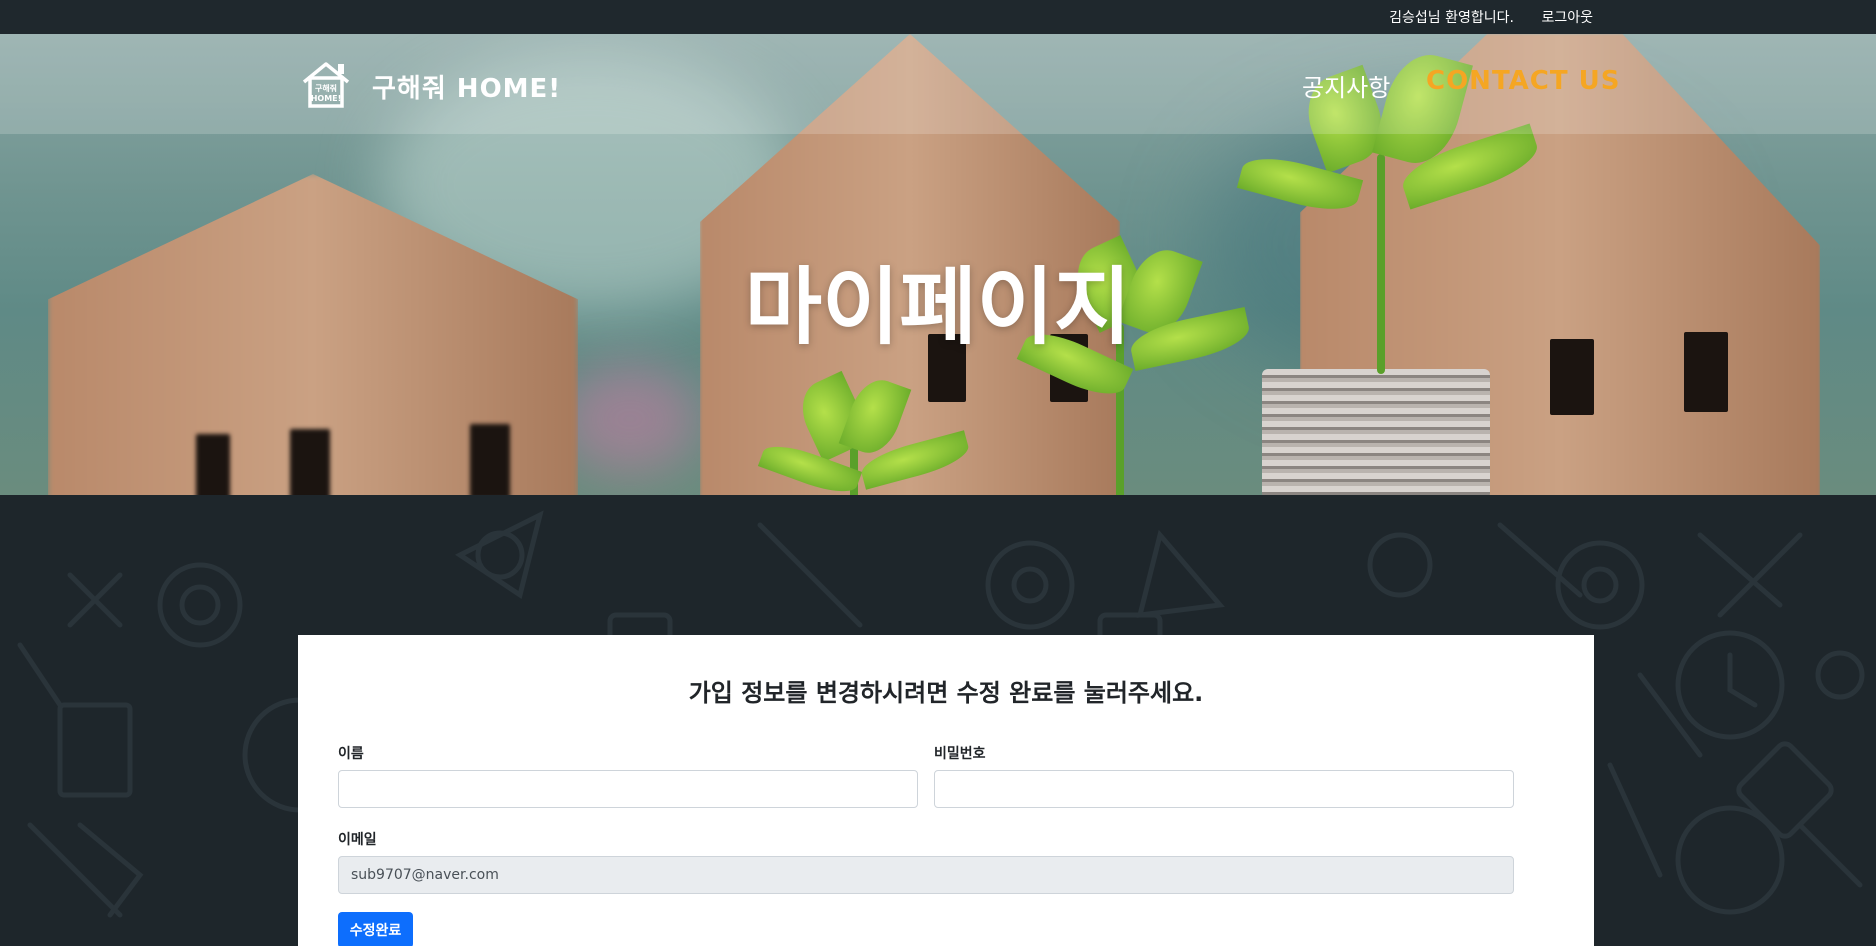  Describe the element at coordinates (630, 419) in the screenshot. I see `hero-background-blur` at that location.